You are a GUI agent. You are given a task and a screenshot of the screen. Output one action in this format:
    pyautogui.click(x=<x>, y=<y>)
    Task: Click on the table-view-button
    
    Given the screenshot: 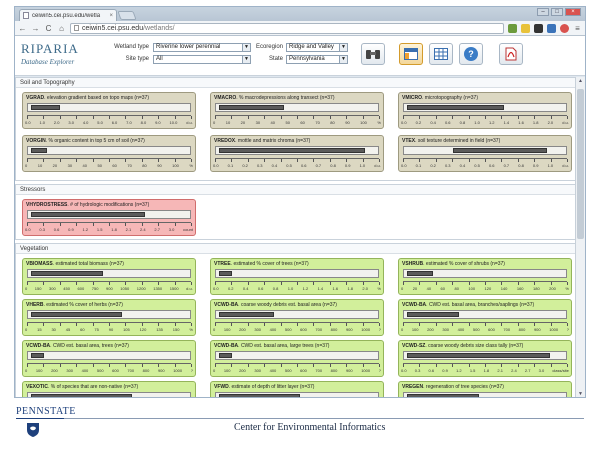 What is the action you would take?
    pyautogui.click(x=441, y=54)
    